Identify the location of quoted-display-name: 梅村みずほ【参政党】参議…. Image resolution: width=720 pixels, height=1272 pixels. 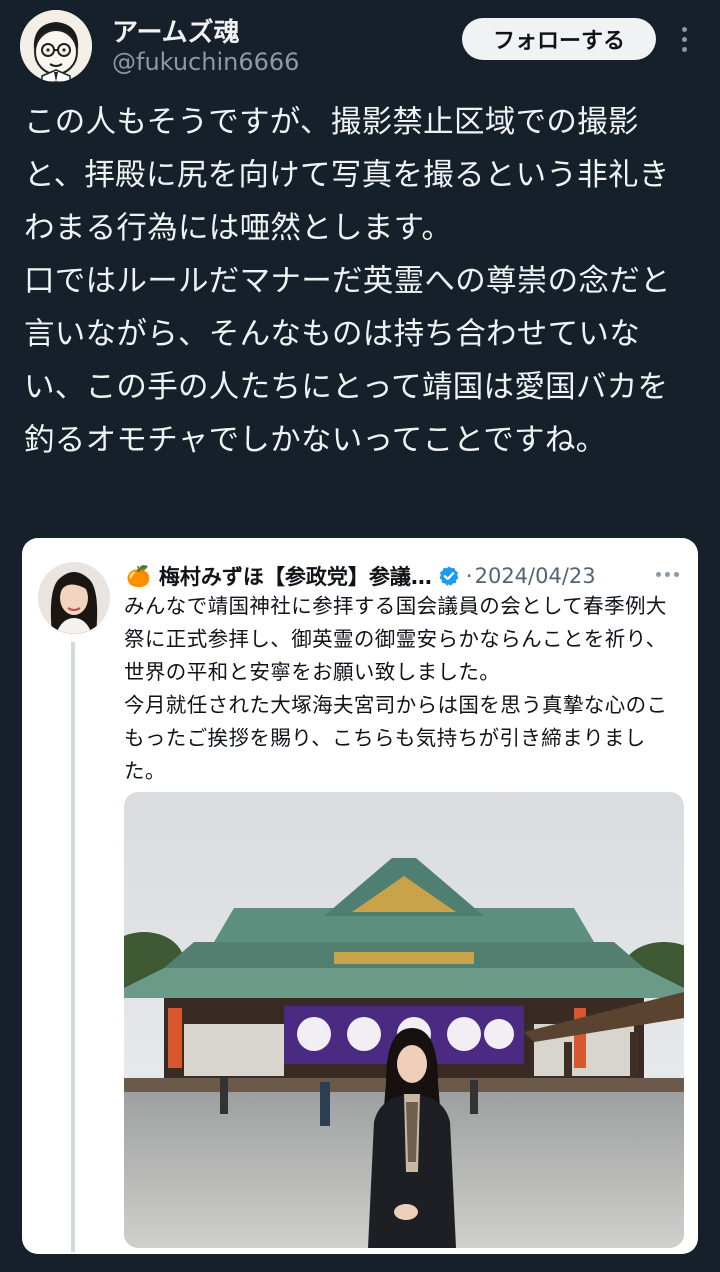
(295, 576).